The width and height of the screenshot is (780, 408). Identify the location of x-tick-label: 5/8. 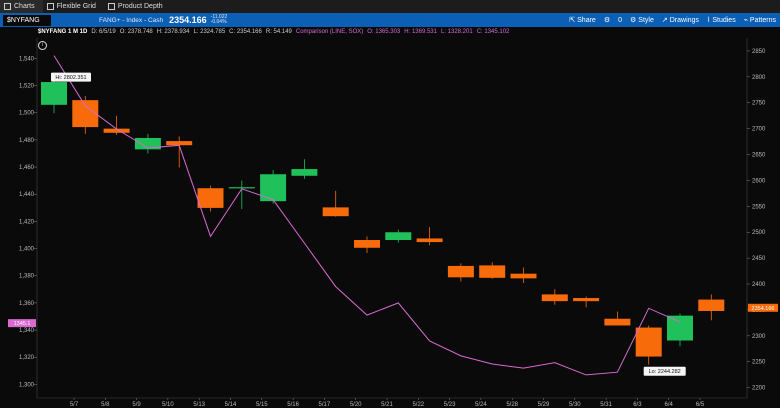
(105, 405).